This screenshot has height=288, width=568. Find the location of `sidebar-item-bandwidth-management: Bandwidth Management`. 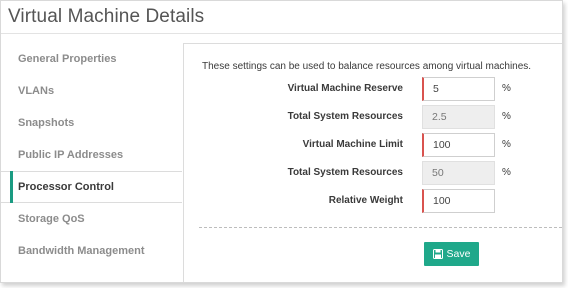

sidebar-item-bandwidth-management: Bandwidth Management is located at coordinates (91, 251).